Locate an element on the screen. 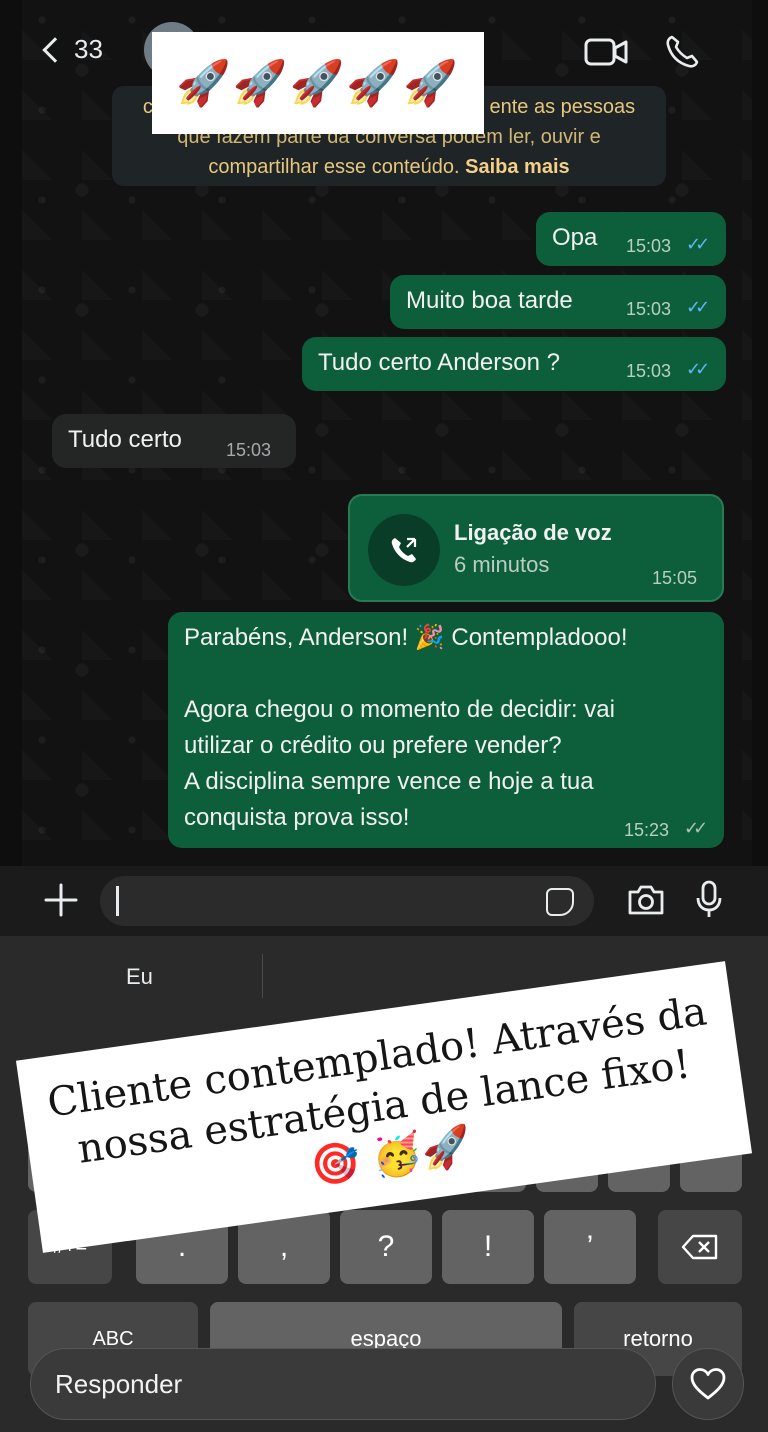  key-exclamation: ! is located at coordinates (488, 1247).